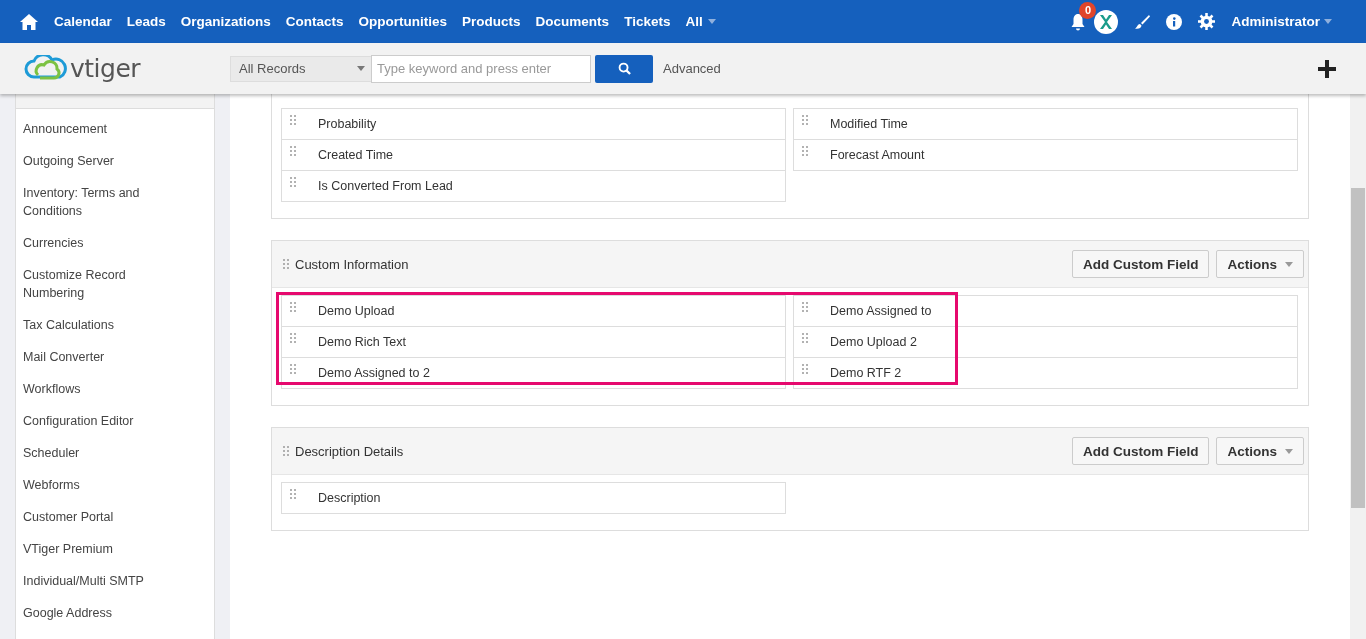  Describe the element at coordinates (1045, 311) in the screenshot. I see `field-row: Demo Assigned to` at that location.